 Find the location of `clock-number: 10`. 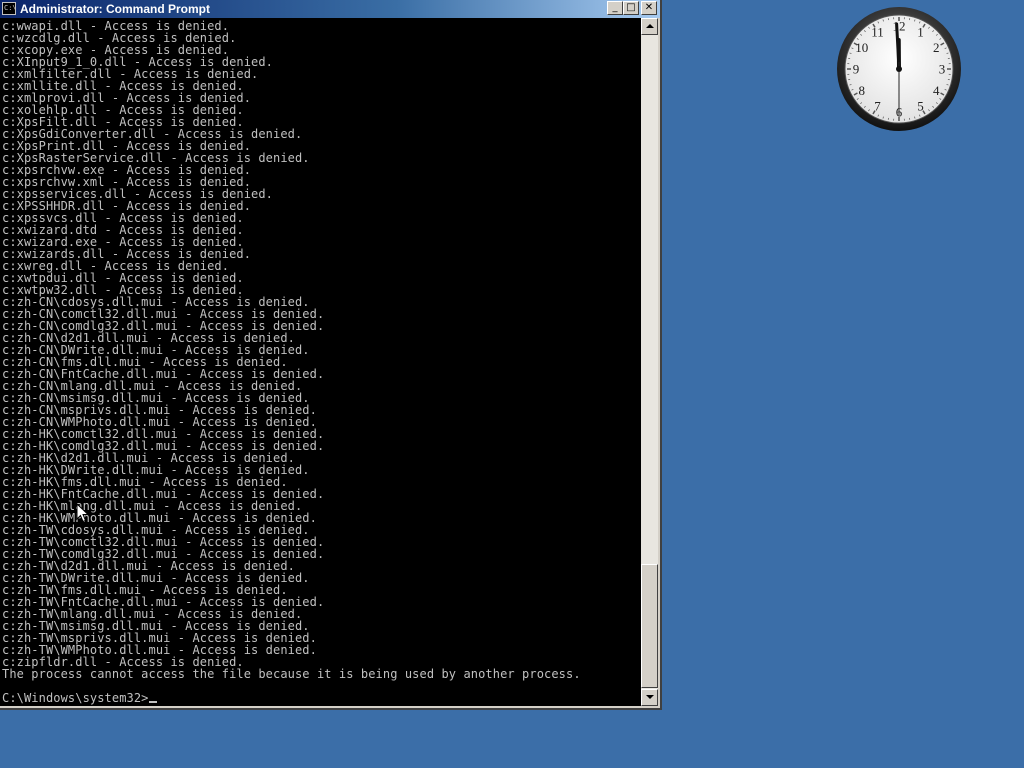

clock-number: 10 is located at coordinates (861, 47).